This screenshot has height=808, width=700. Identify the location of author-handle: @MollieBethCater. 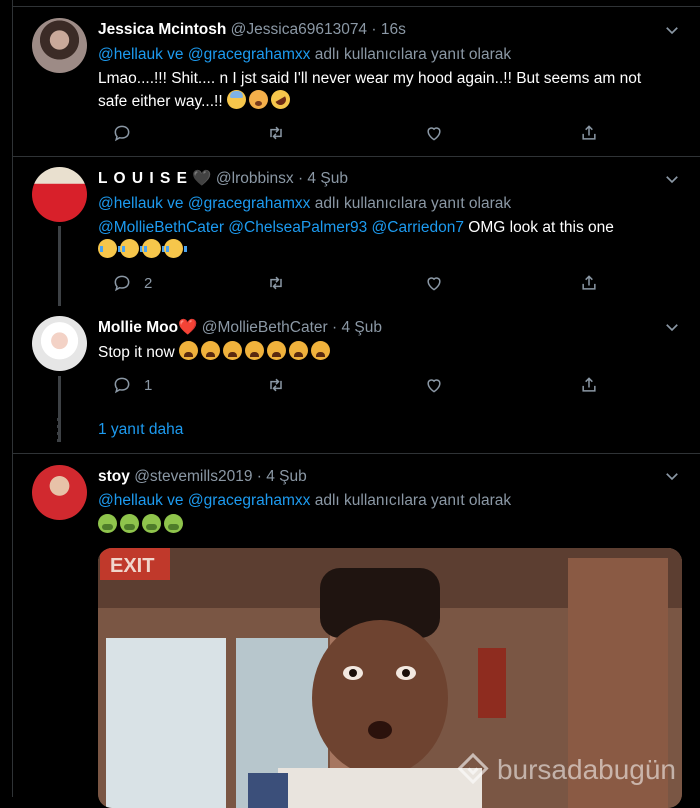
(265, 327).